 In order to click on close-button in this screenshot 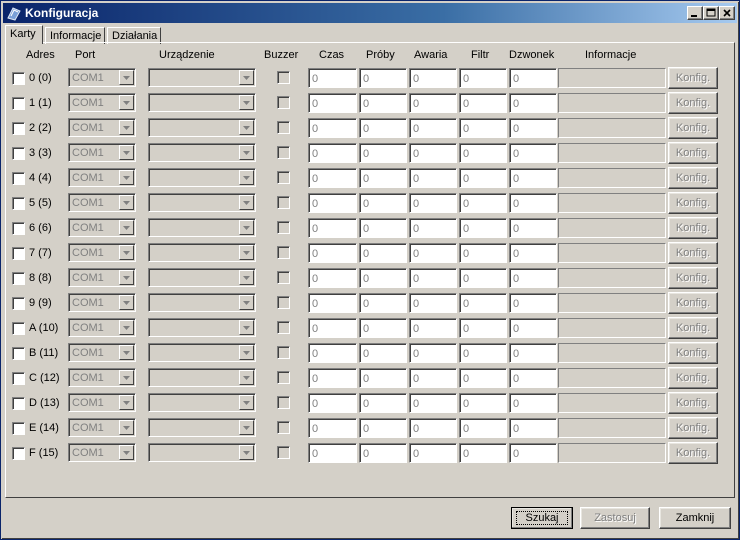, I will do `click(727, 13)`.